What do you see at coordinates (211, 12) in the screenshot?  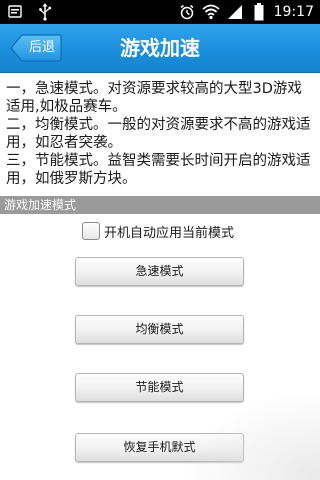 I see `wifi-icon` at bounding box center [211, 12].